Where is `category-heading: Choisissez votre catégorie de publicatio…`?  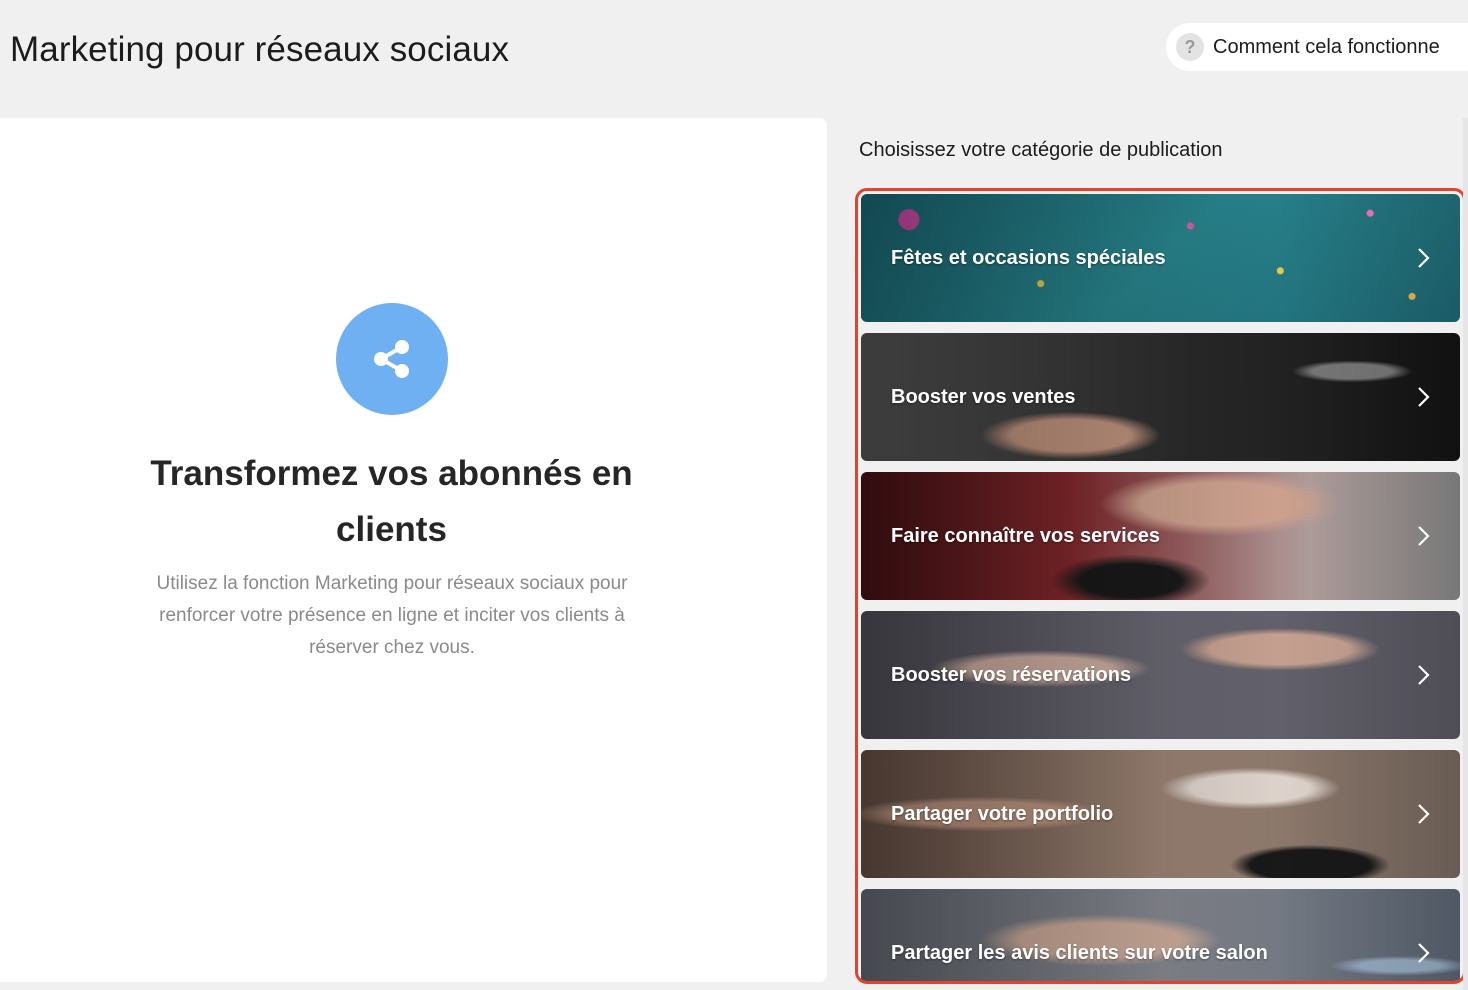
category-heading: Choisissez votre catégorie de publicatio… is located at coordinates (1041, 150).